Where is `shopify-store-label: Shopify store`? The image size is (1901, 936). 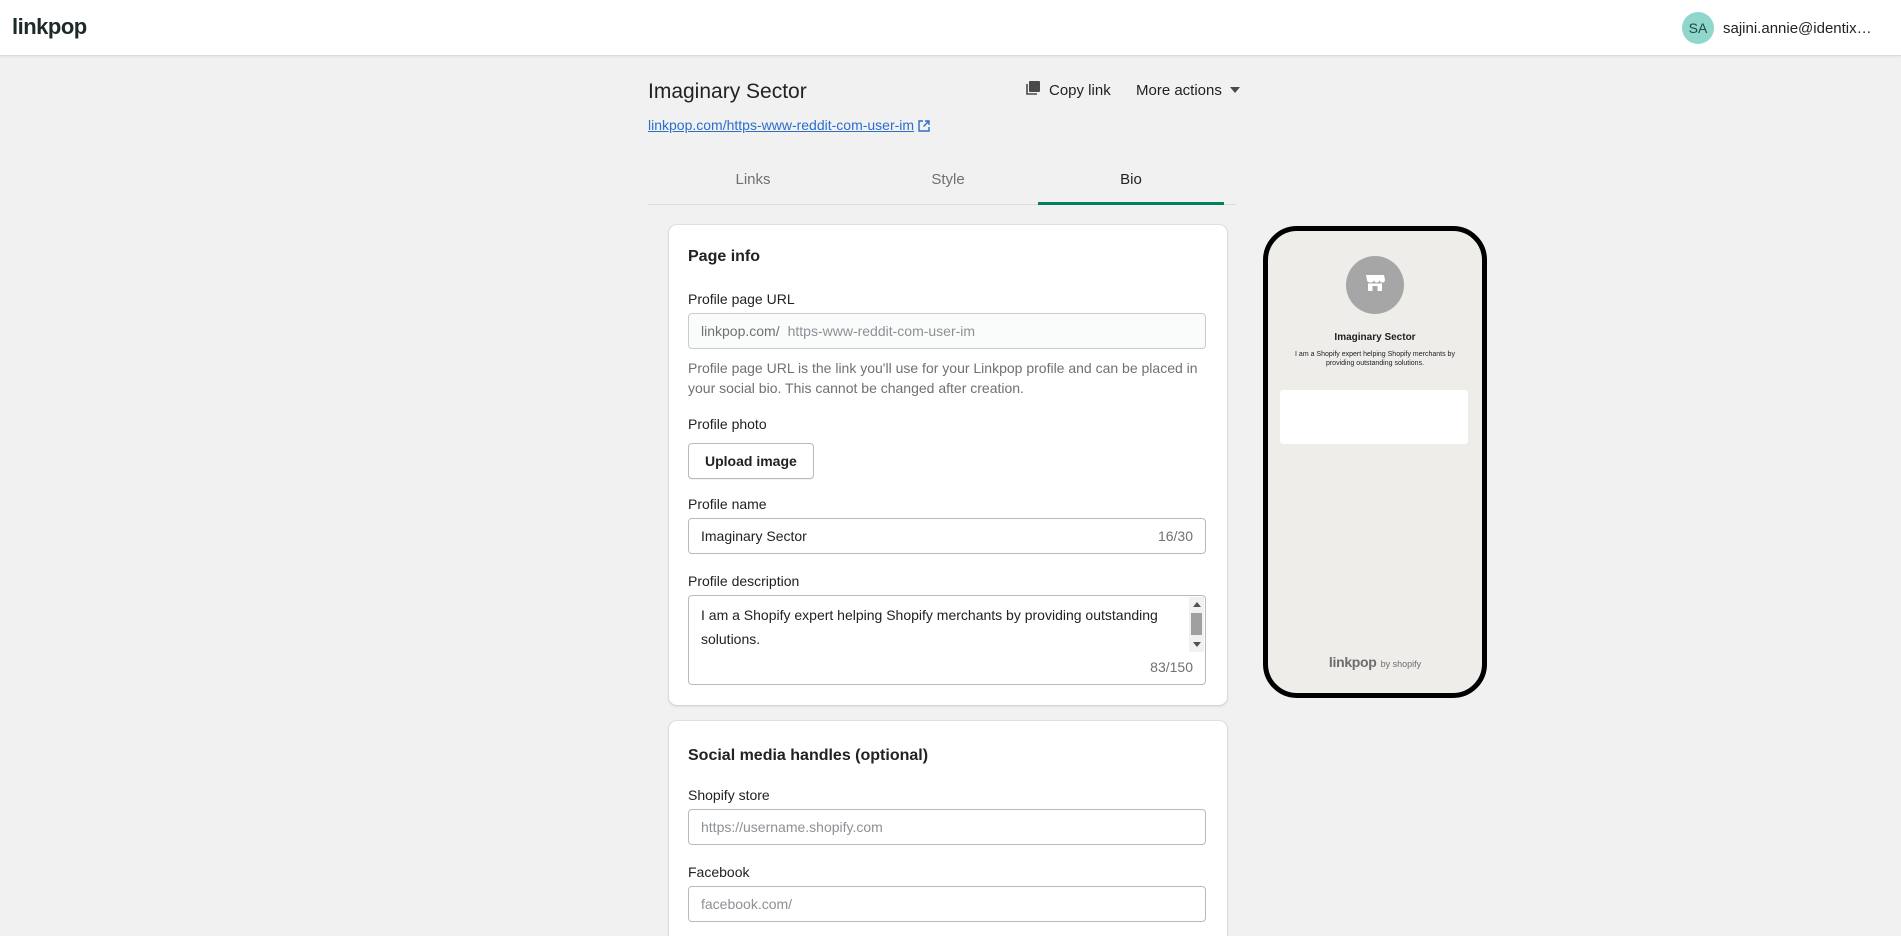 shopify-store-label: Shopify store is located at coordinates (729, 795).